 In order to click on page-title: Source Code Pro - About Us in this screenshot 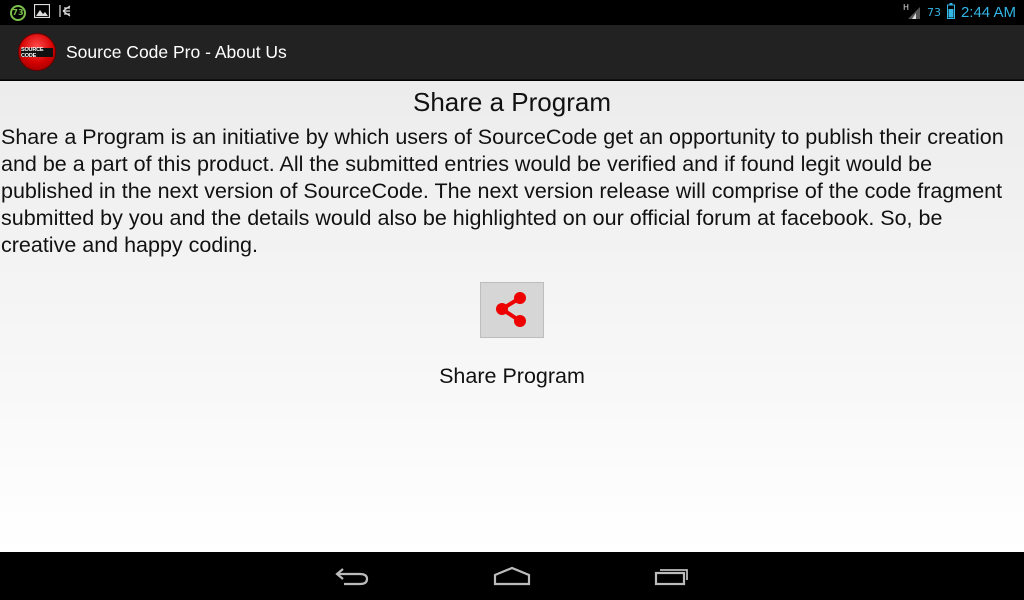, I will do `click(176, 51)`.